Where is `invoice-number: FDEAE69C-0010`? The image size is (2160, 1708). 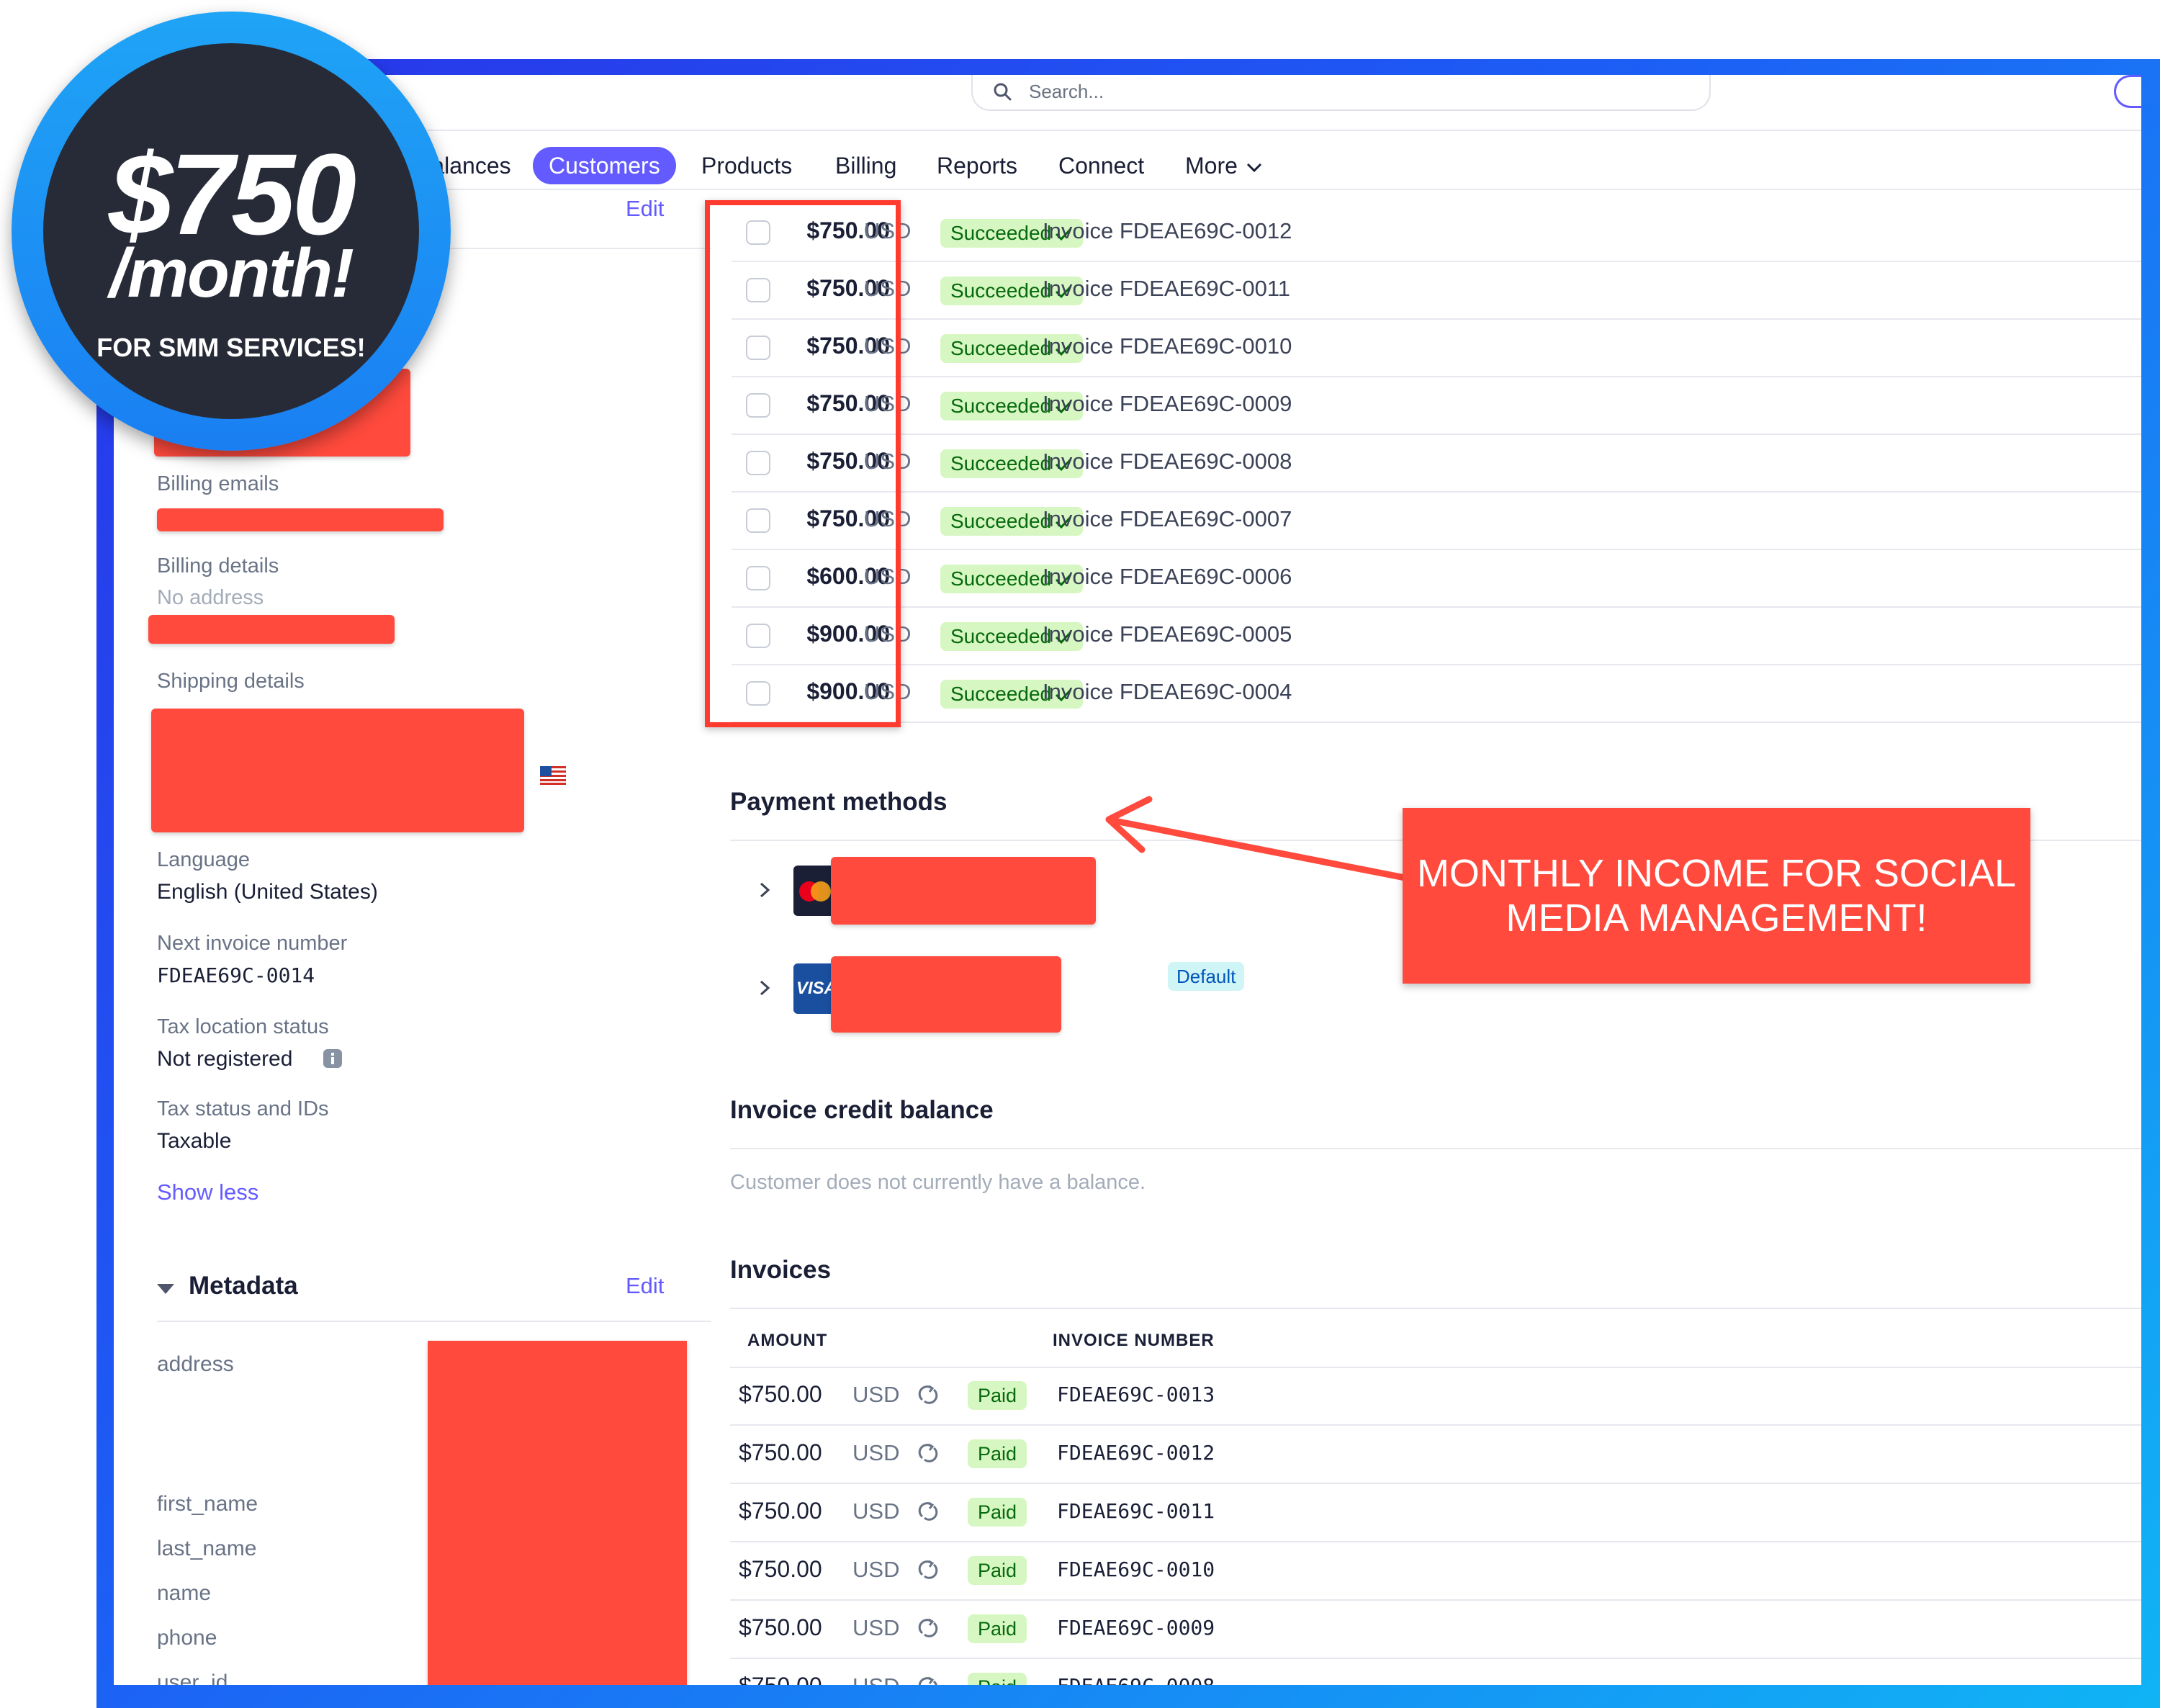 invoice-number: FDEAE69C-0010 is located at coordinates (1136, 1569).